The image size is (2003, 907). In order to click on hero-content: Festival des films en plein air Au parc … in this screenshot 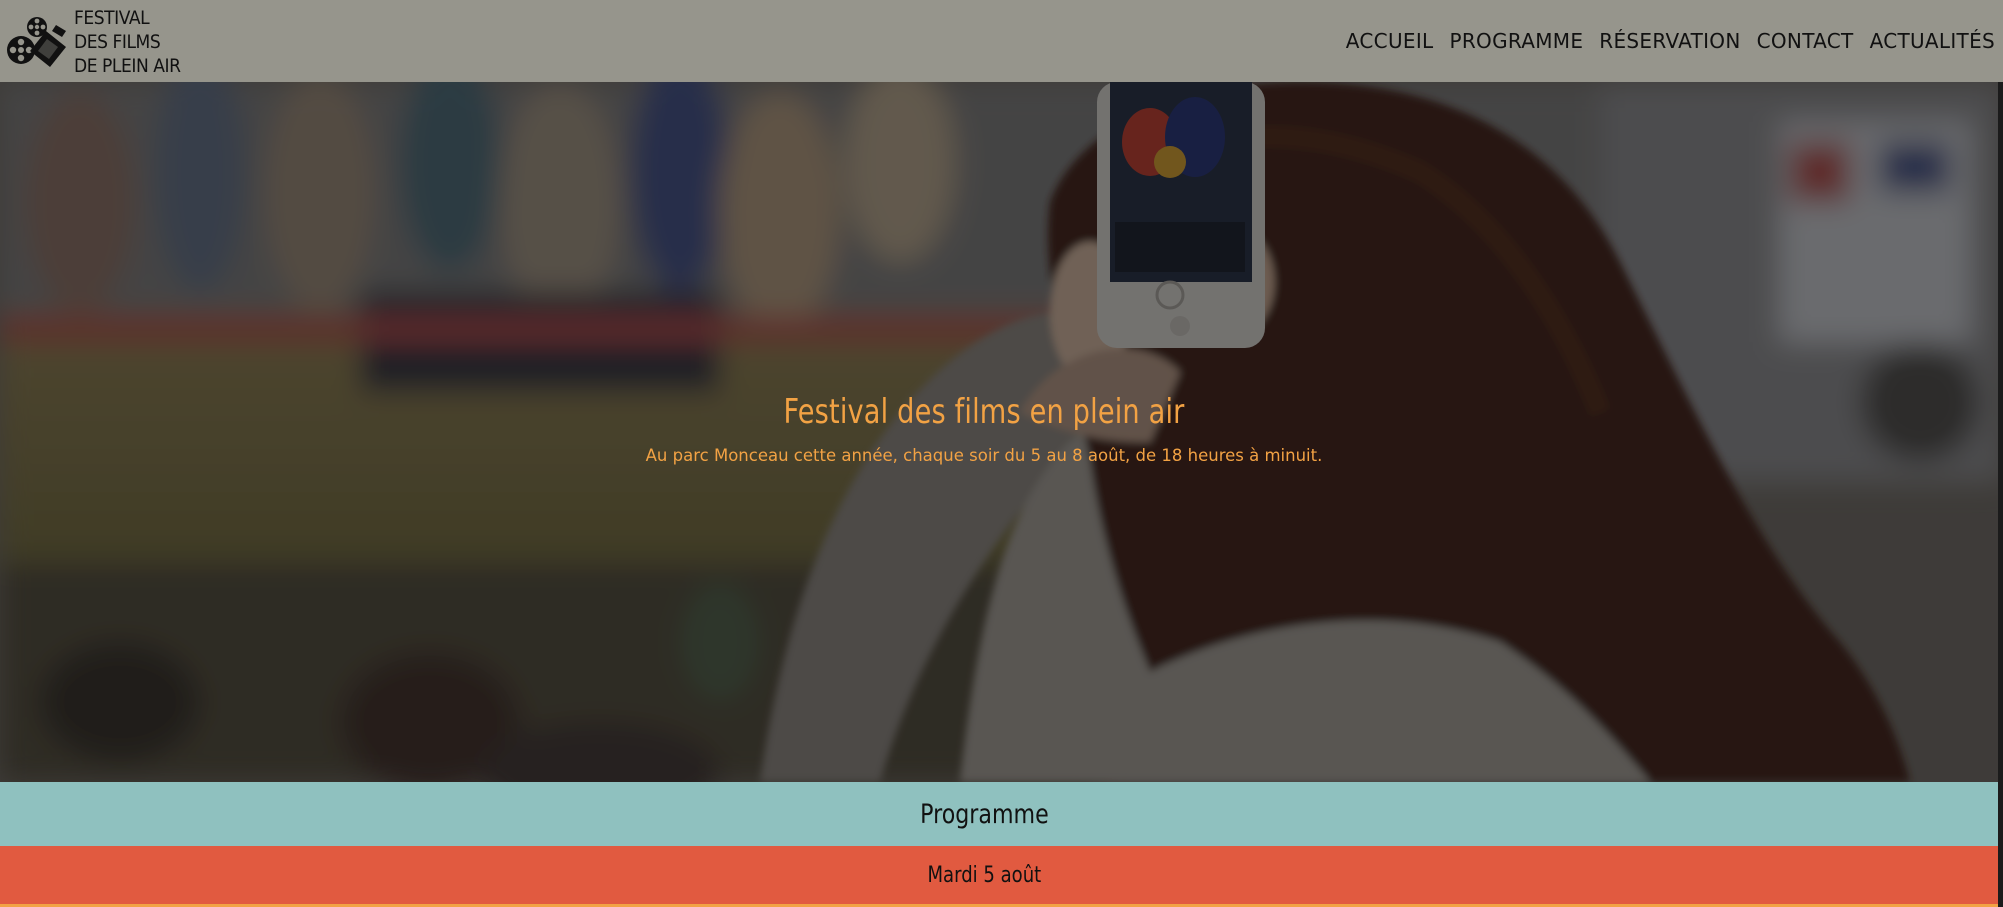, I will do `click(984, 428)`.